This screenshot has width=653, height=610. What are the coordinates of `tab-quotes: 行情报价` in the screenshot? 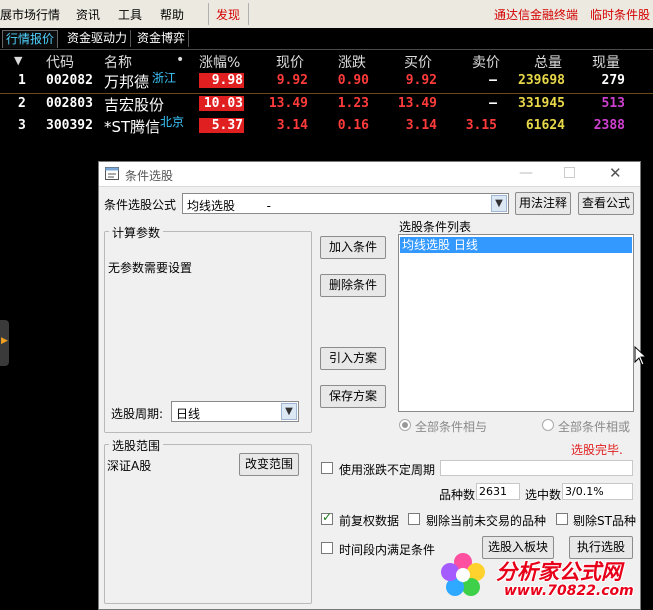 It's located at (30, 39).